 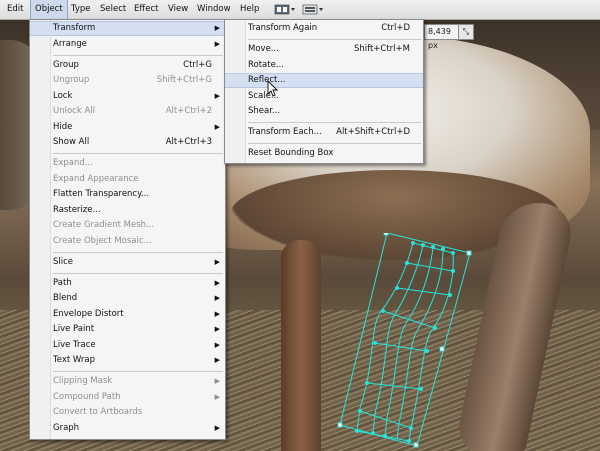 What do you see at coordinates (66, 428) in the screenshot?
I see `menu-item-label: Graph` at bounding box center [66, 428].